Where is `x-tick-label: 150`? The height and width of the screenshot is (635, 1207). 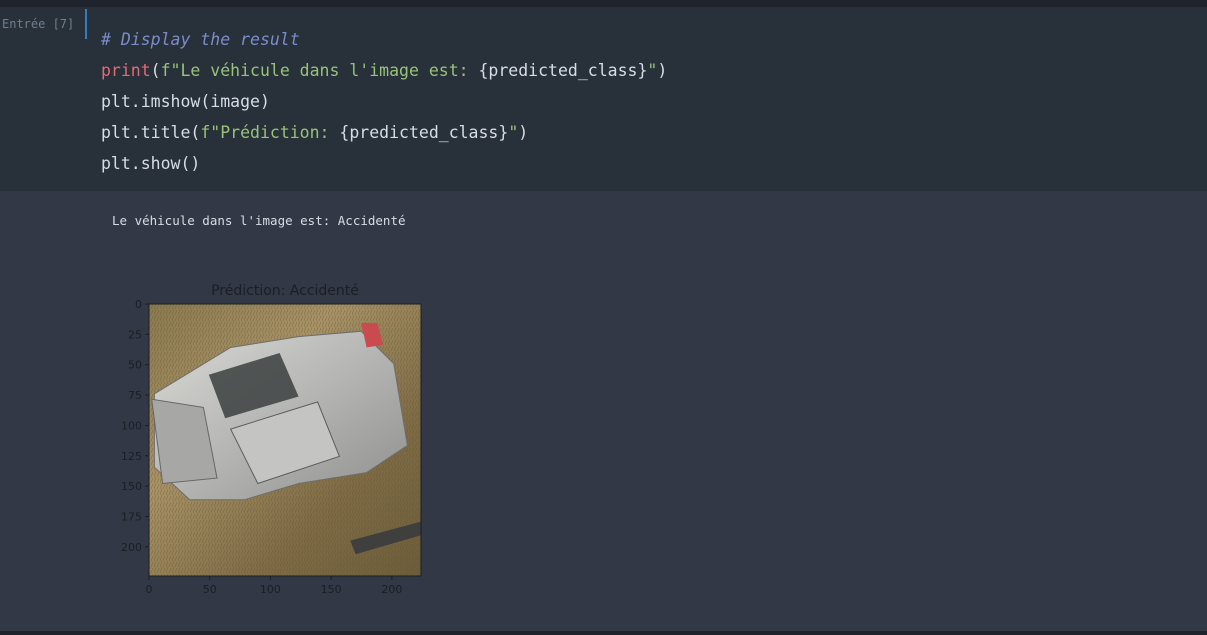 x-tick-label: 150 is located at coordinates (331, 589).